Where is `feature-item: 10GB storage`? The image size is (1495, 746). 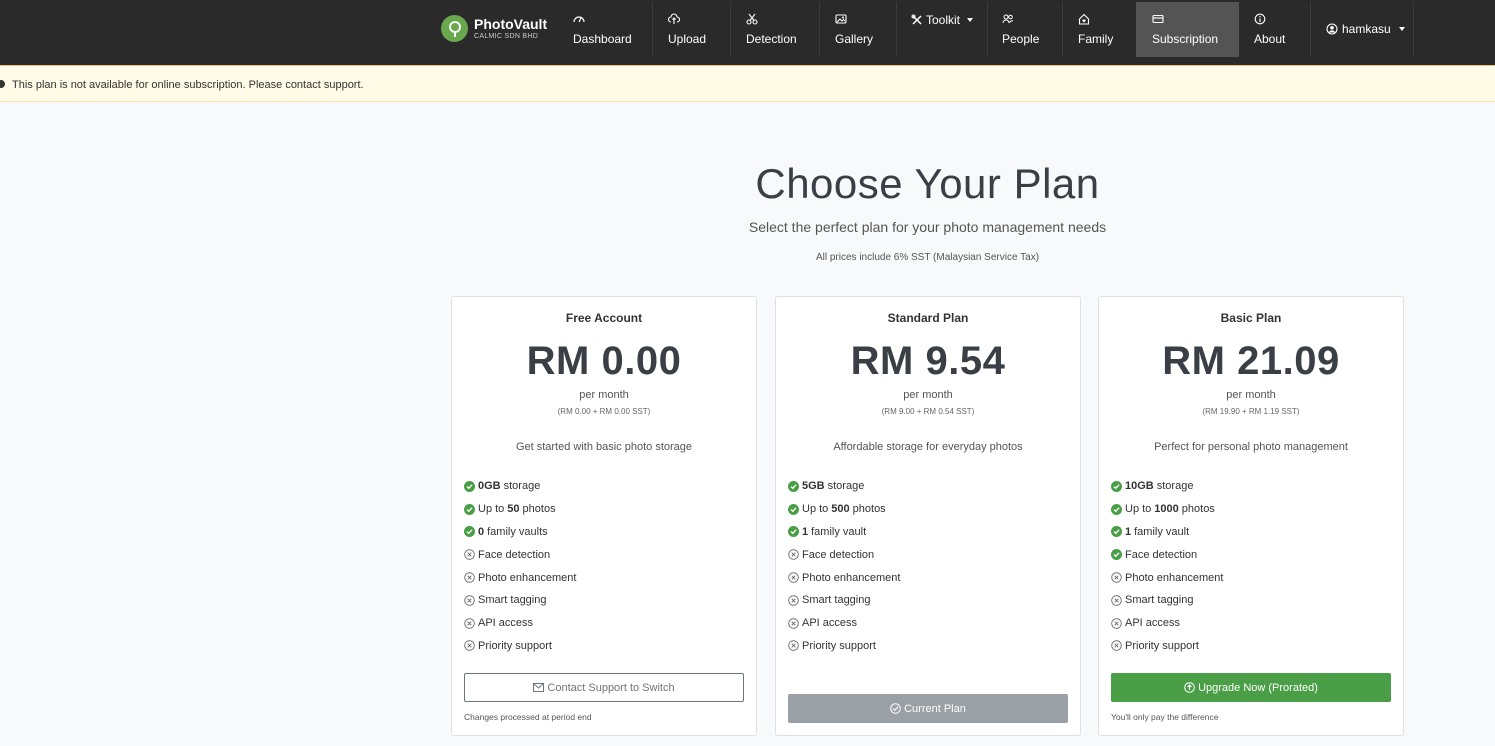 feature-item: 10GB storage is located at coordinates (1167, 486).